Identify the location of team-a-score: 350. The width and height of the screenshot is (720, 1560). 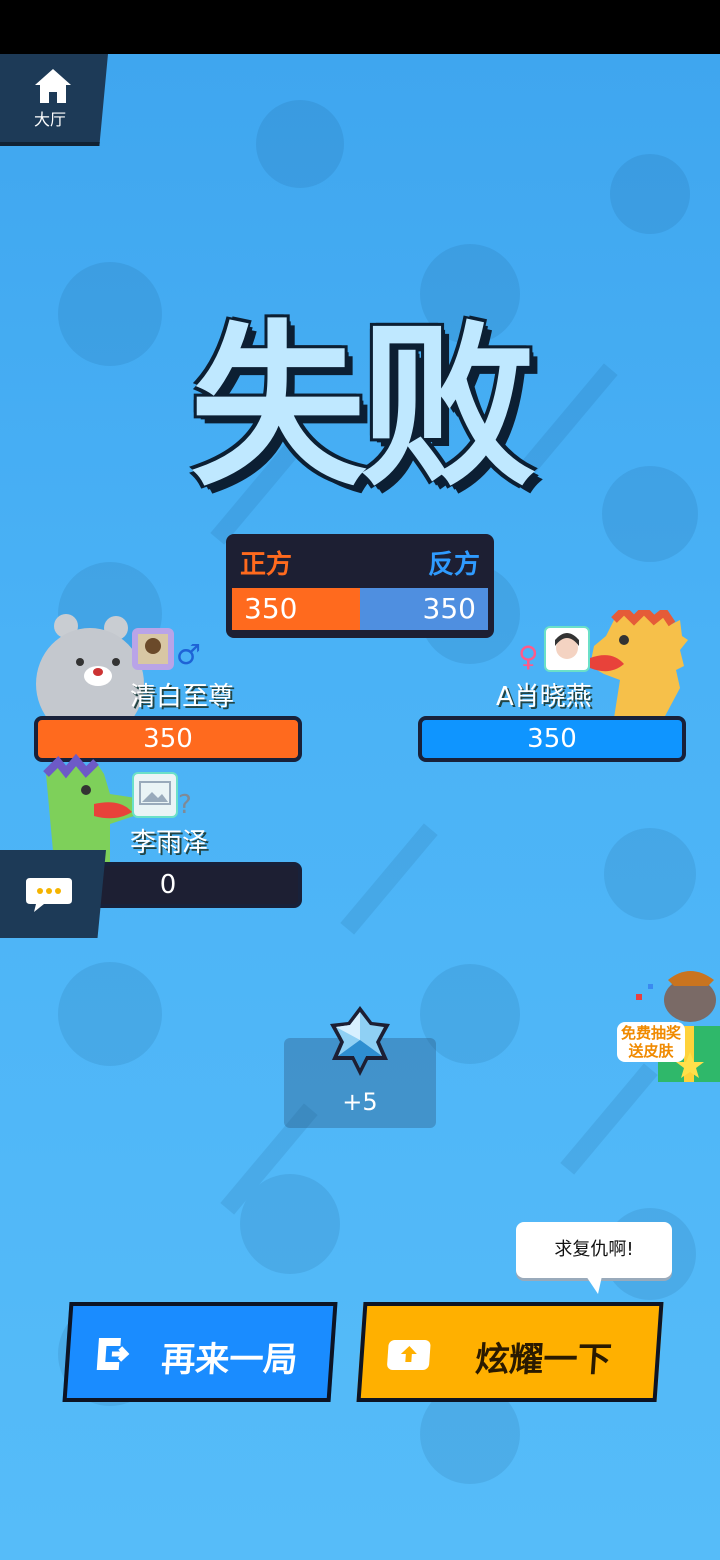
(271, 608).